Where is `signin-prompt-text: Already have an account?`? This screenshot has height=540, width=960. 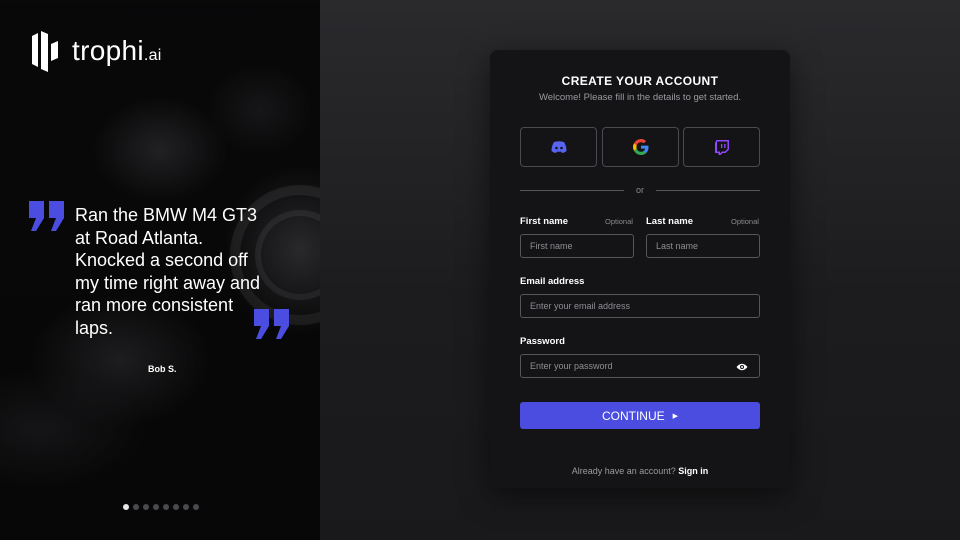 signin-prompt-text: Already have an account? is located at coordinates (623, 471).